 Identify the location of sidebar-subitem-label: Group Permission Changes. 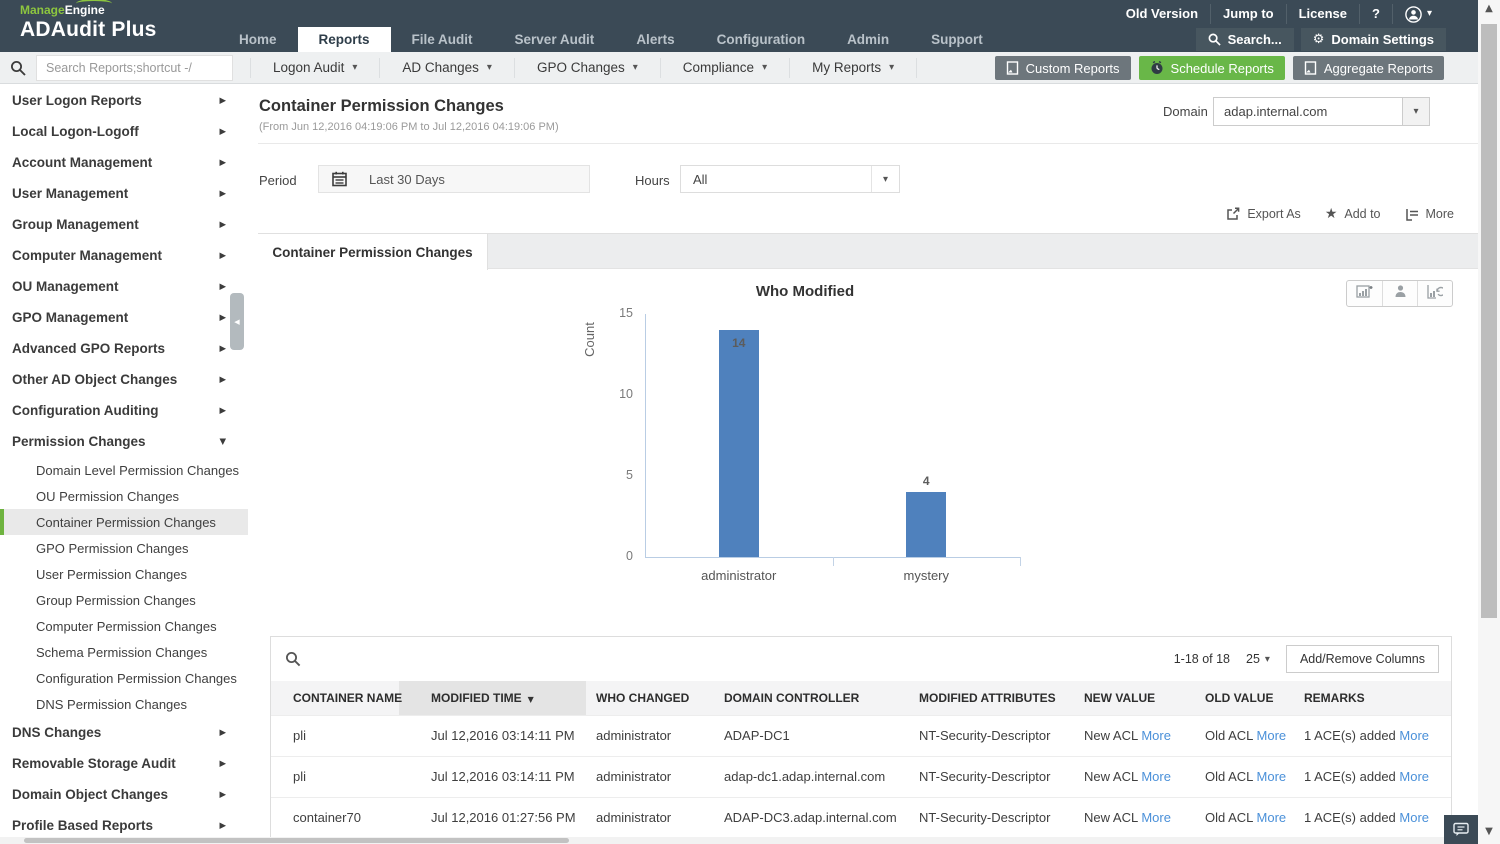
(116, 600).